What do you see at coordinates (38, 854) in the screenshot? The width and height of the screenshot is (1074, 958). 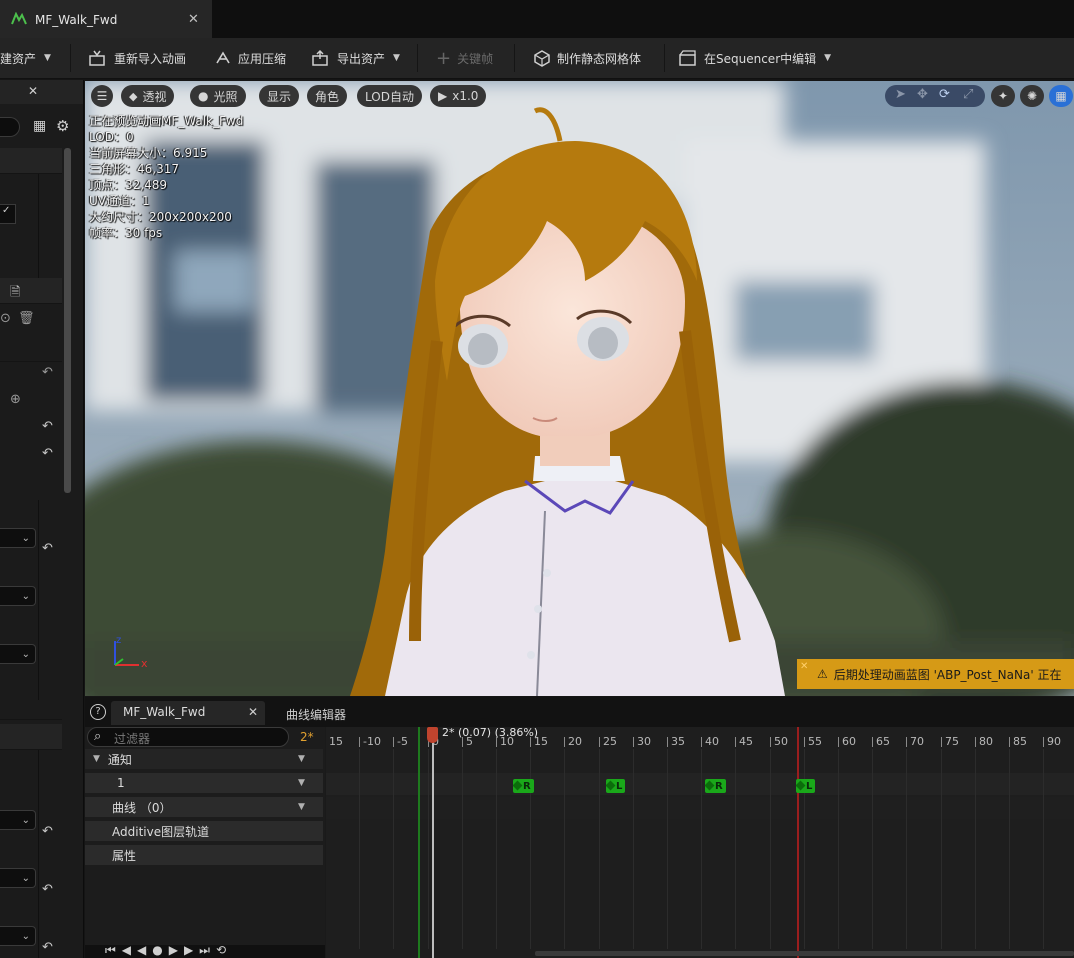 I see `column-divider` at bounding box center [38, 854].